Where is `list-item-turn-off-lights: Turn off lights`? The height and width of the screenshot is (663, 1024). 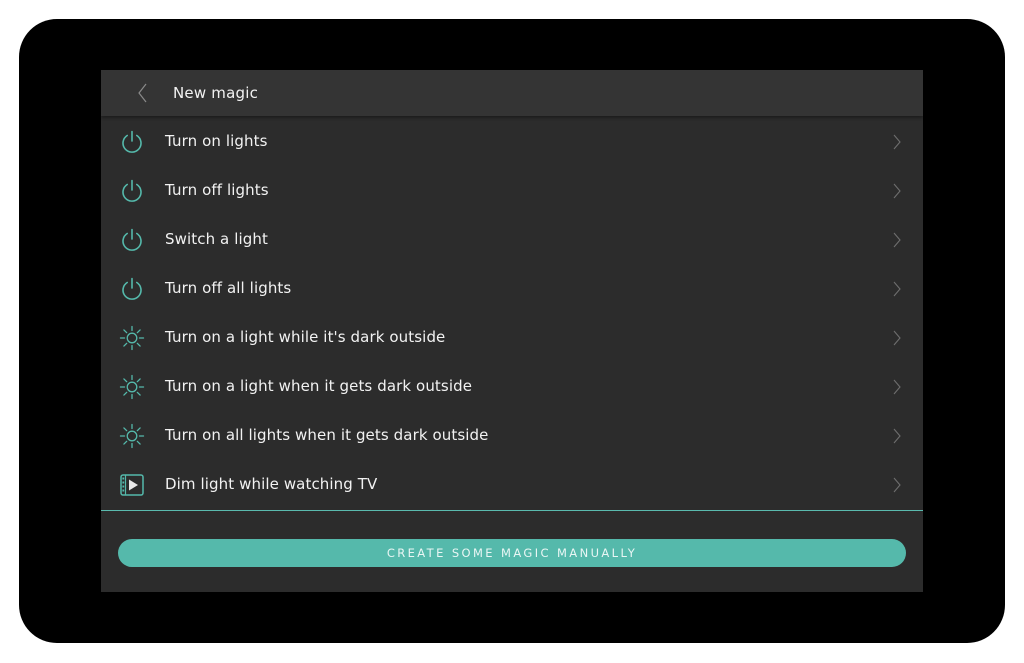 list-item-turn-off-lights: Turn off lights is located at coordinates (512, 190).